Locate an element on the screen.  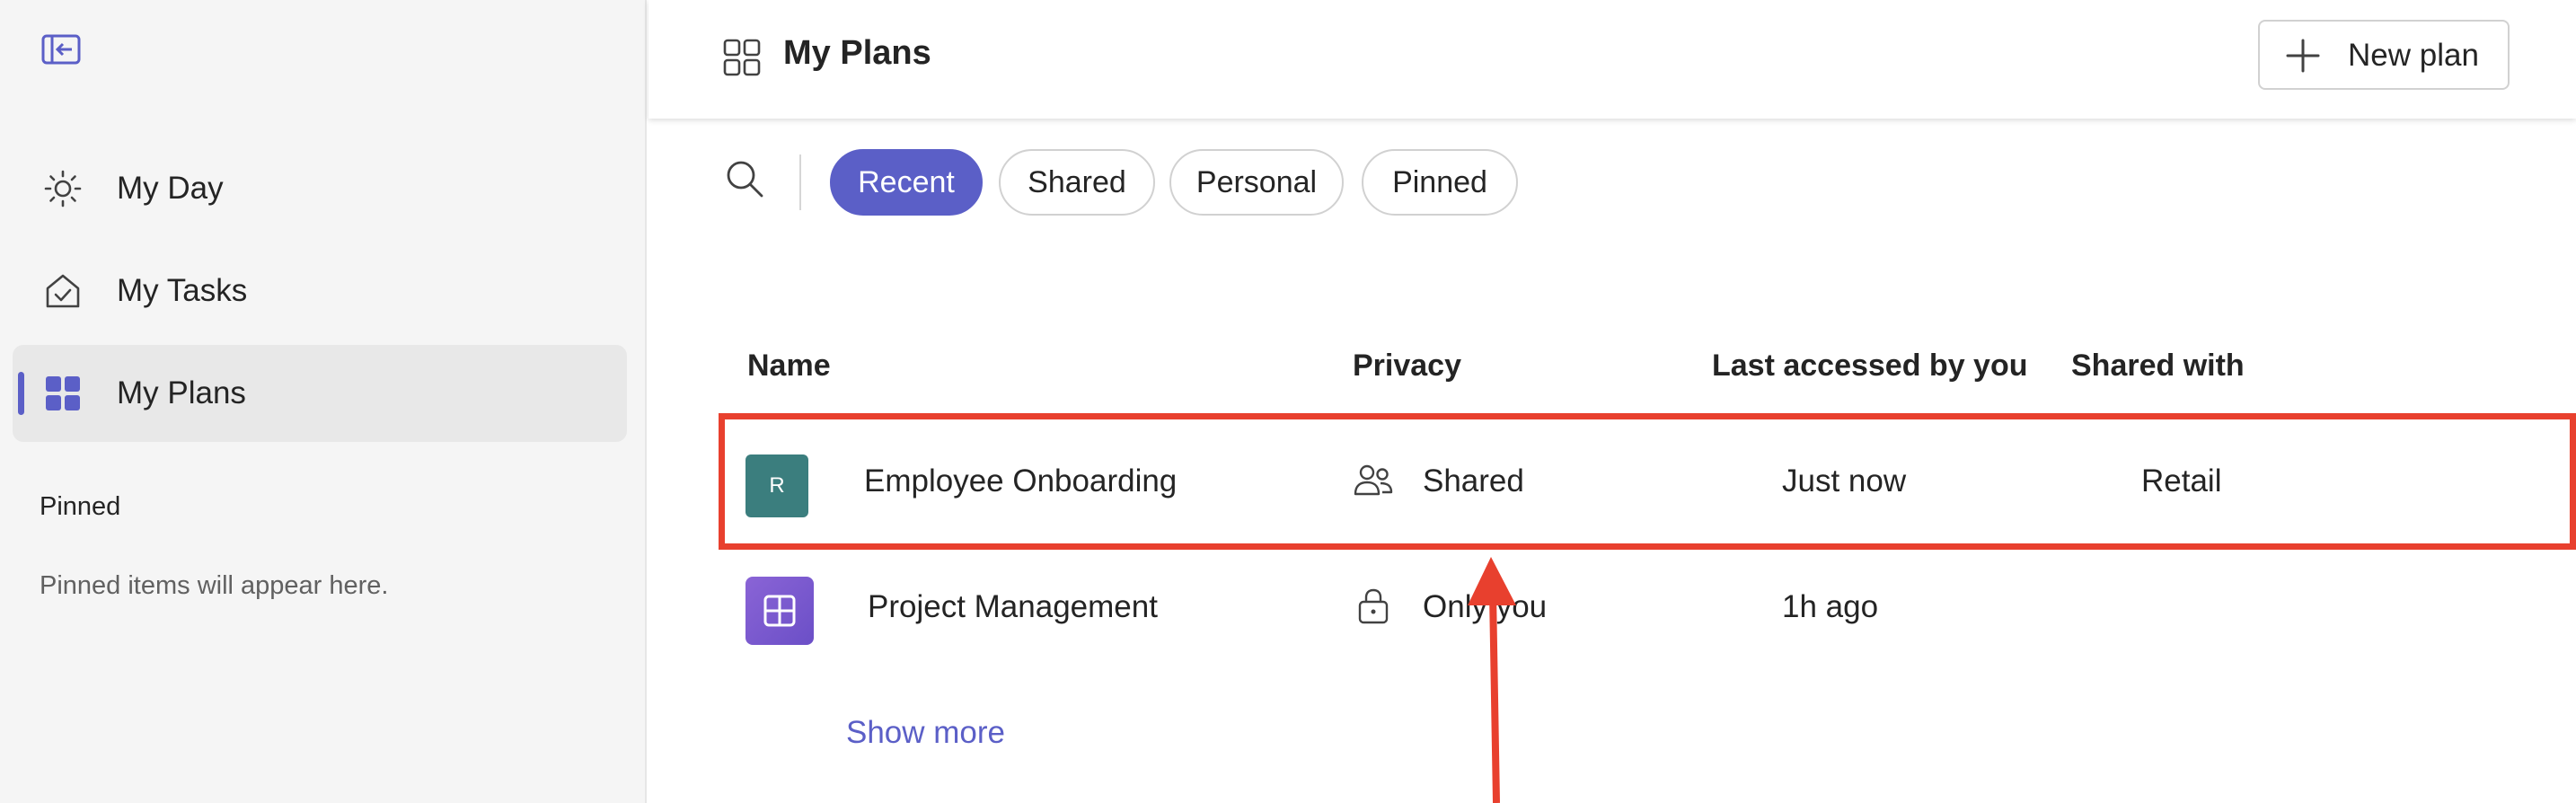
panel-collapse-icon is located at coordinates (61, 50).